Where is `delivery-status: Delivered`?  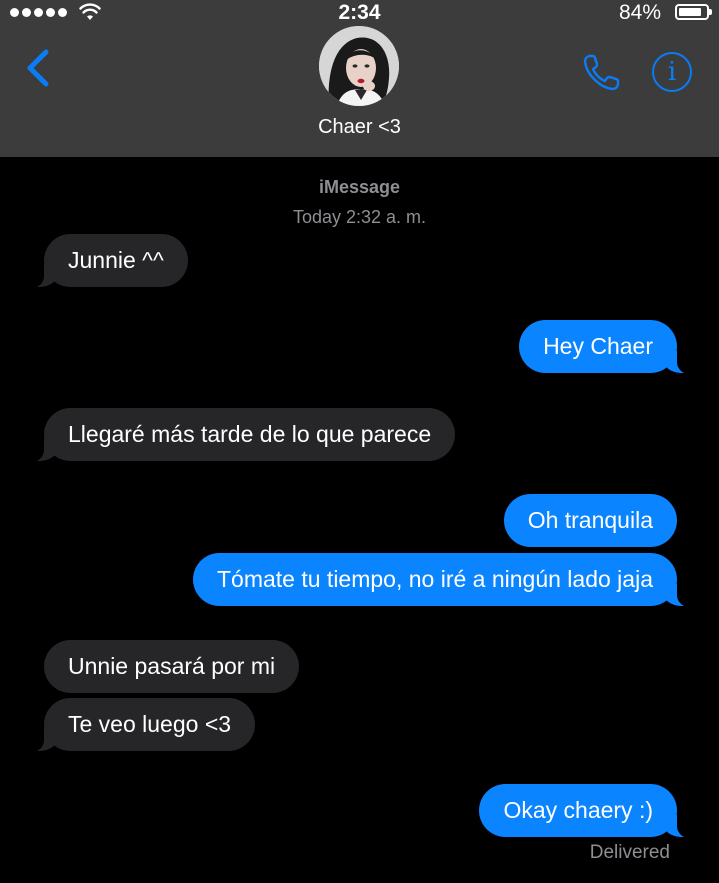 delivery-status: Delivered is located at coordinates (629, 852).